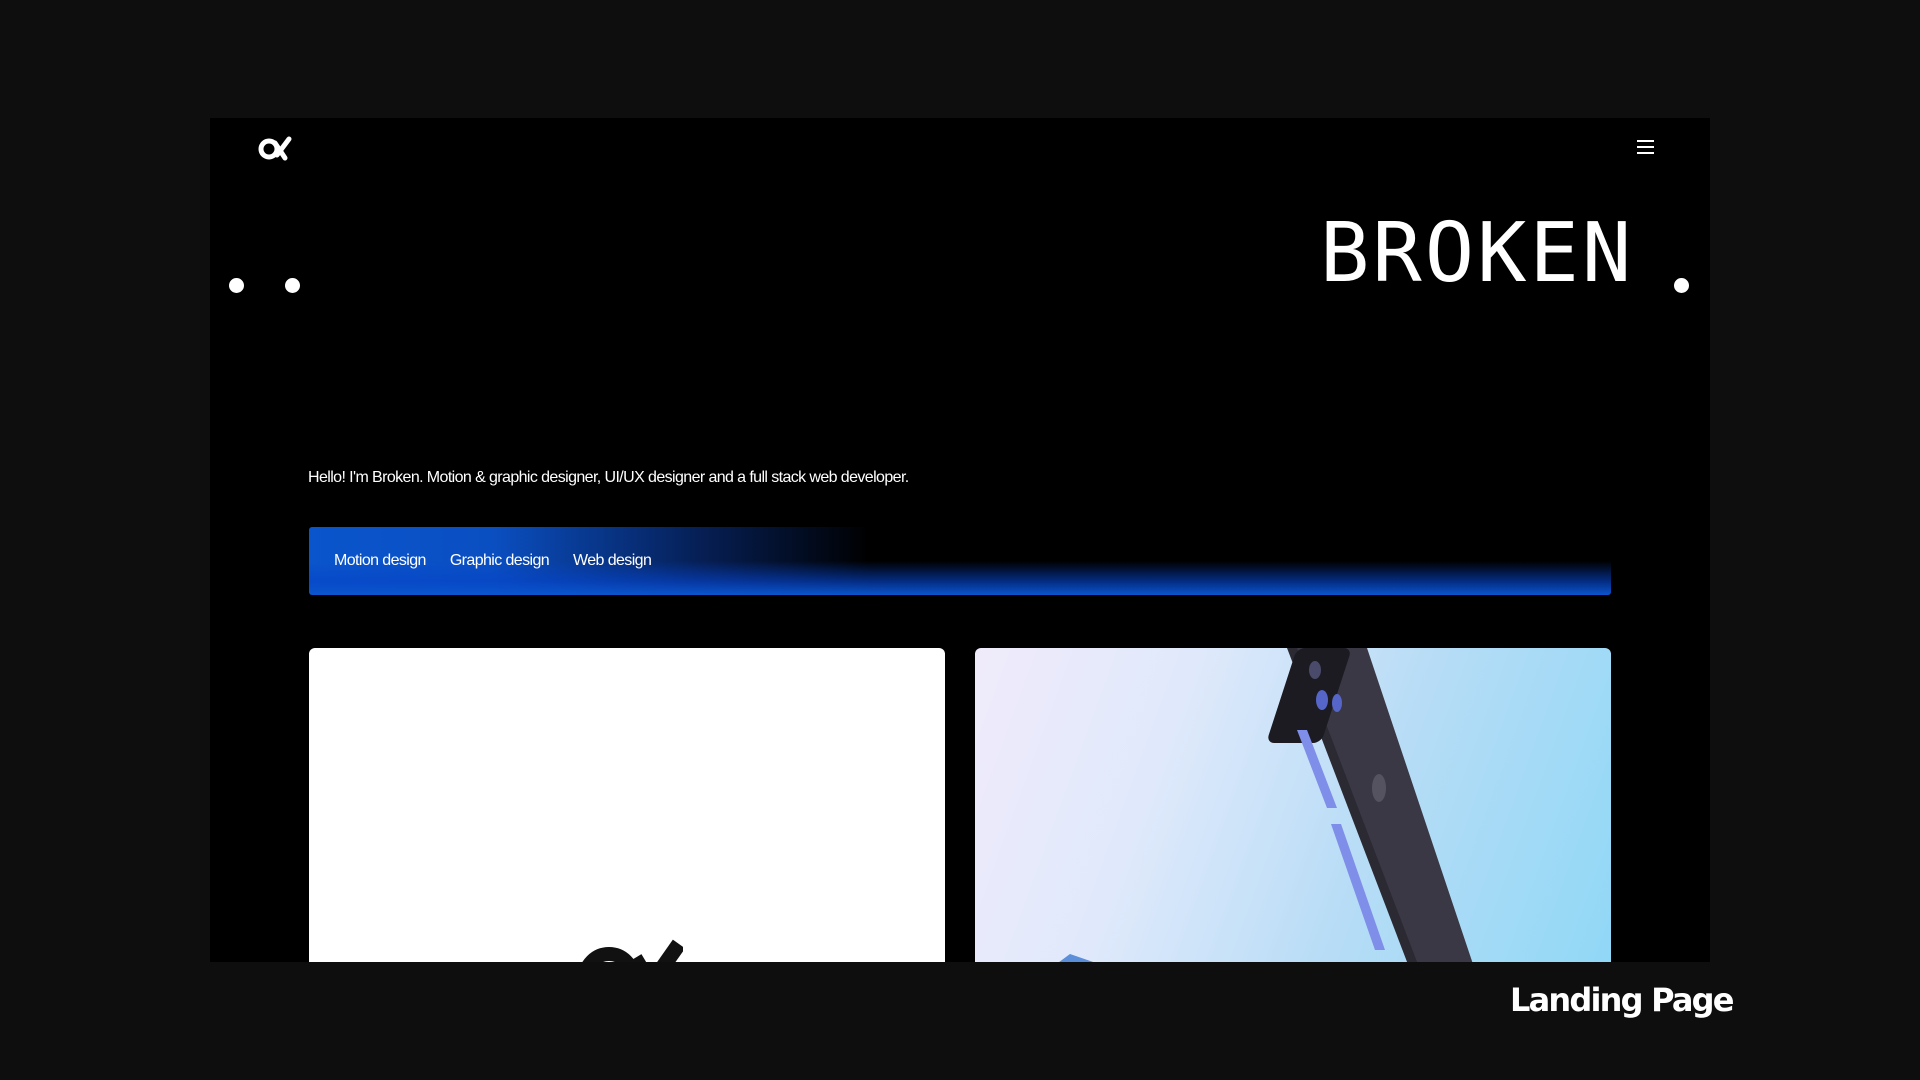 The width and height of the screenshot is (1920, 1080). Describe the element at coordinates (612, 561) in the screenshot. I see `tab-web-design: Web design` at that location.